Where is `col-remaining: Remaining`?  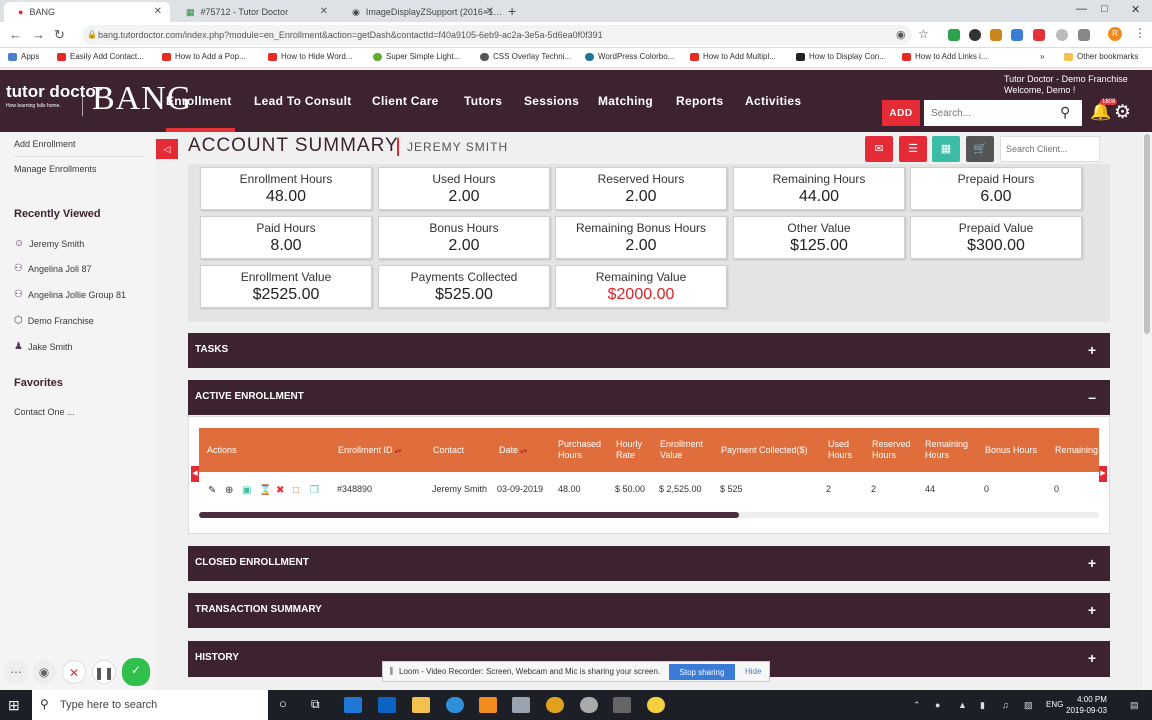 col-remaining: Remaining is located at coordinates (1076, 450).